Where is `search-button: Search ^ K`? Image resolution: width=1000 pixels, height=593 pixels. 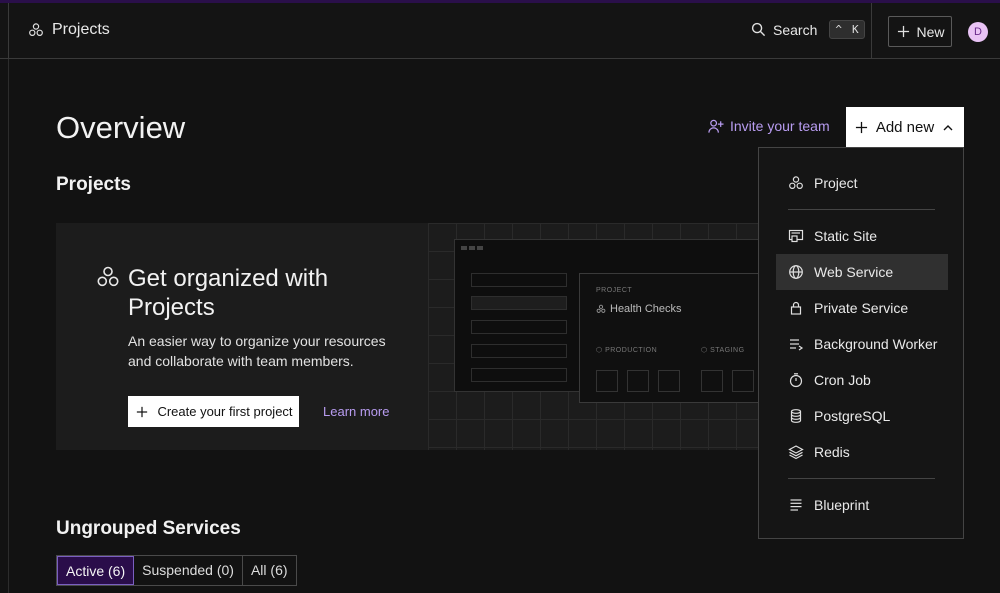 search-button: Search ^ K is located at coordinates (807, 29).